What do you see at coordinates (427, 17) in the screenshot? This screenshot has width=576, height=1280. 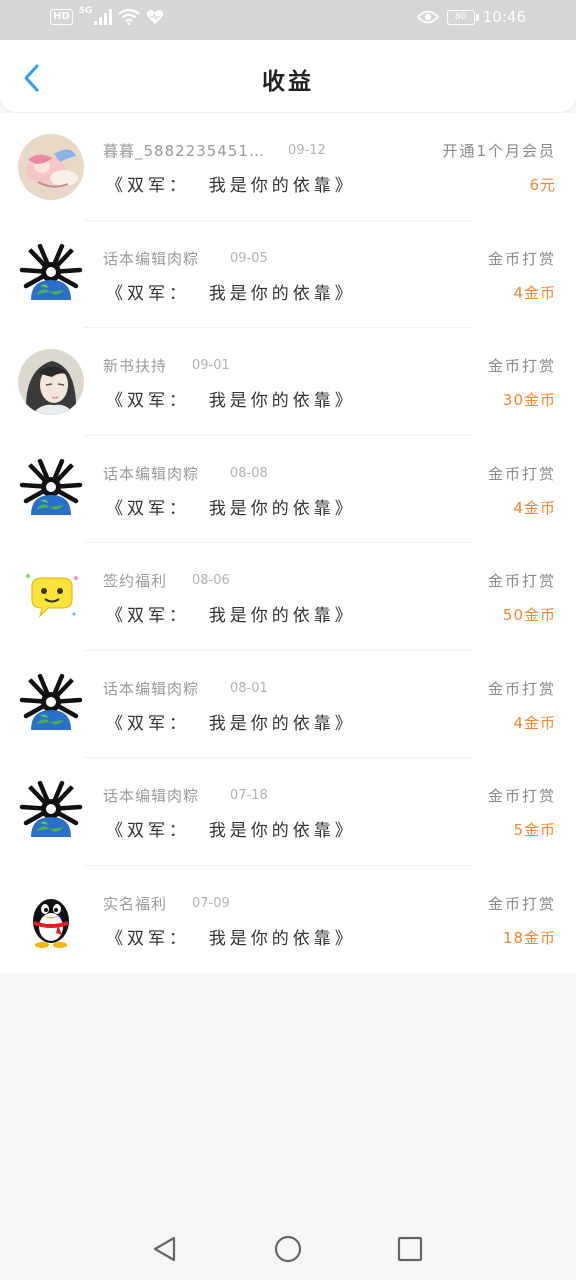 I see `eye-icon` at bounding box center [427, 17].